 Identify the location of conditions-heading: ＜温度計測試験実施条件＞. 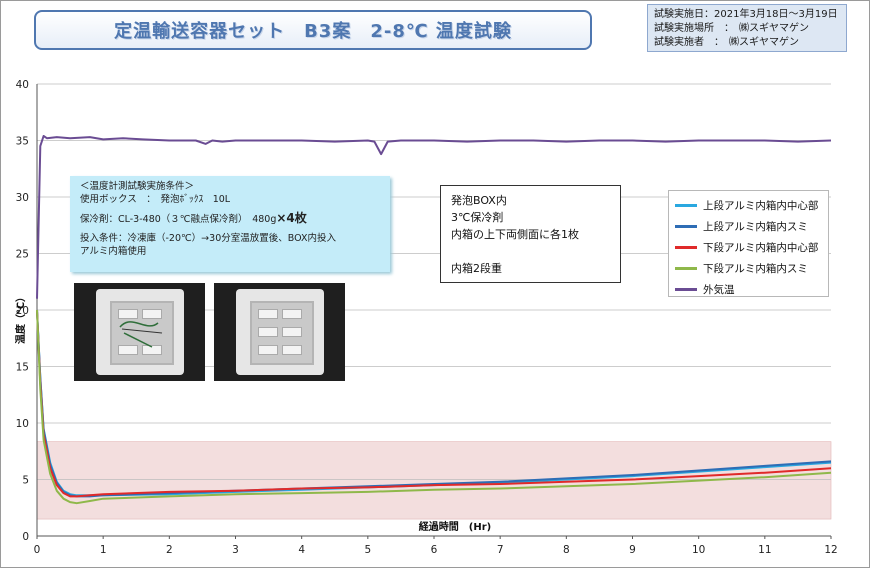
(137, 186).